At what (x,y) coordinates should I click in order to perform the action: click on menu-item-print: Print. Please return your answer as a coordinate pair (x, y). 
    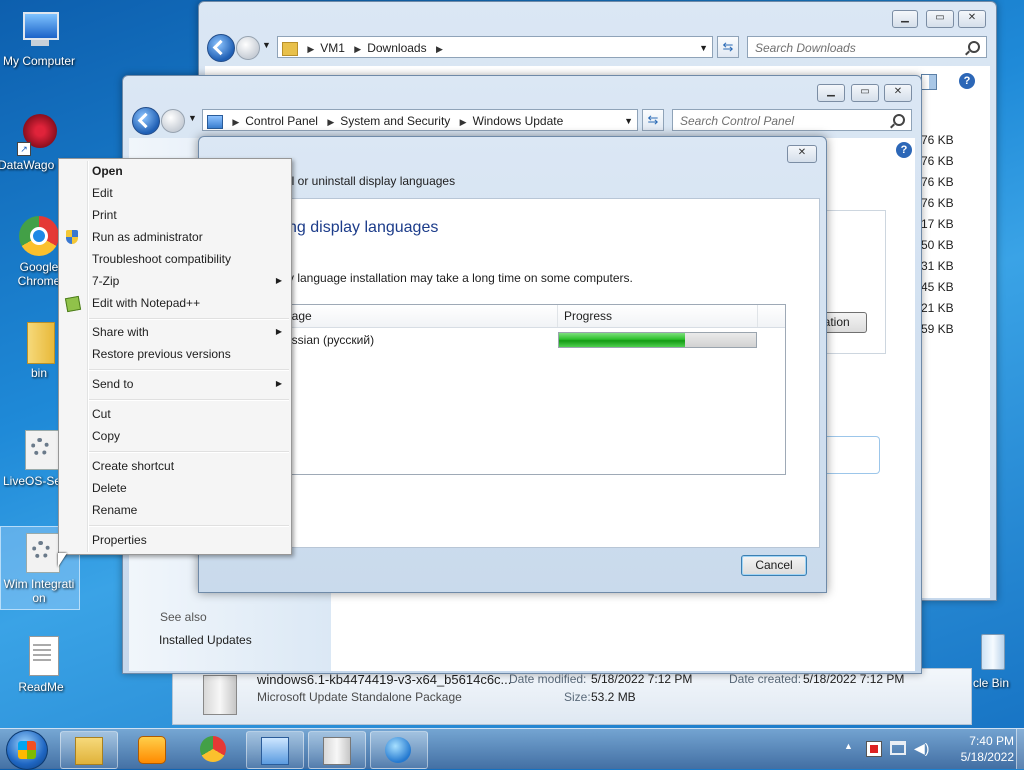
    Looking at the image, I should click on (187, 215).